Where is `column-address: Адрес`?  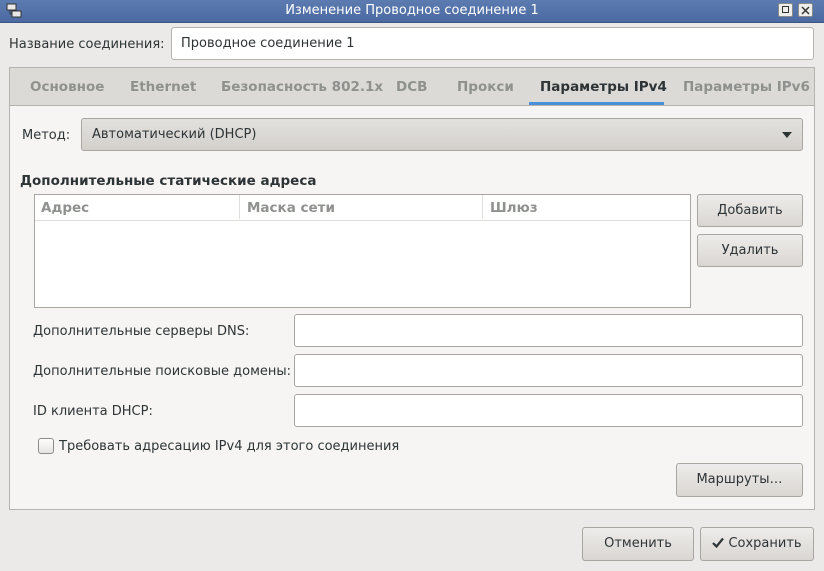
column-address: Адрес is located at coordinates (65, 208).